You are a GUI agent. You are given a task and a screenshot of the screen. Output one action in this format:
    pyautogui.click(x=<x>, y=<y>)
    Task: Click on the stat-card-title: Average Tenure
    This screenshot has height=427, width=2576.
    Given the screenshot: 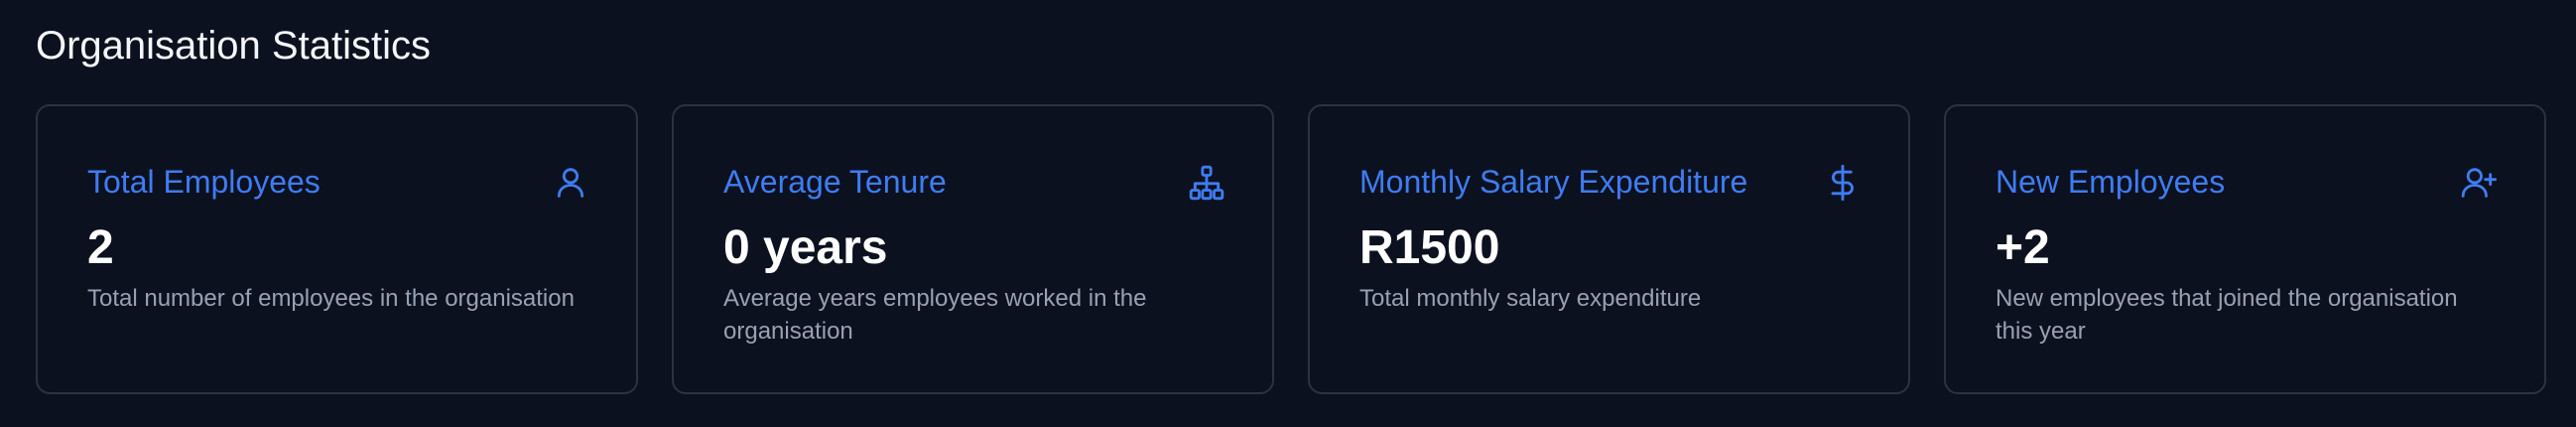 What is the action you would take?
    pyautogui.click(x=835, y=182)
    